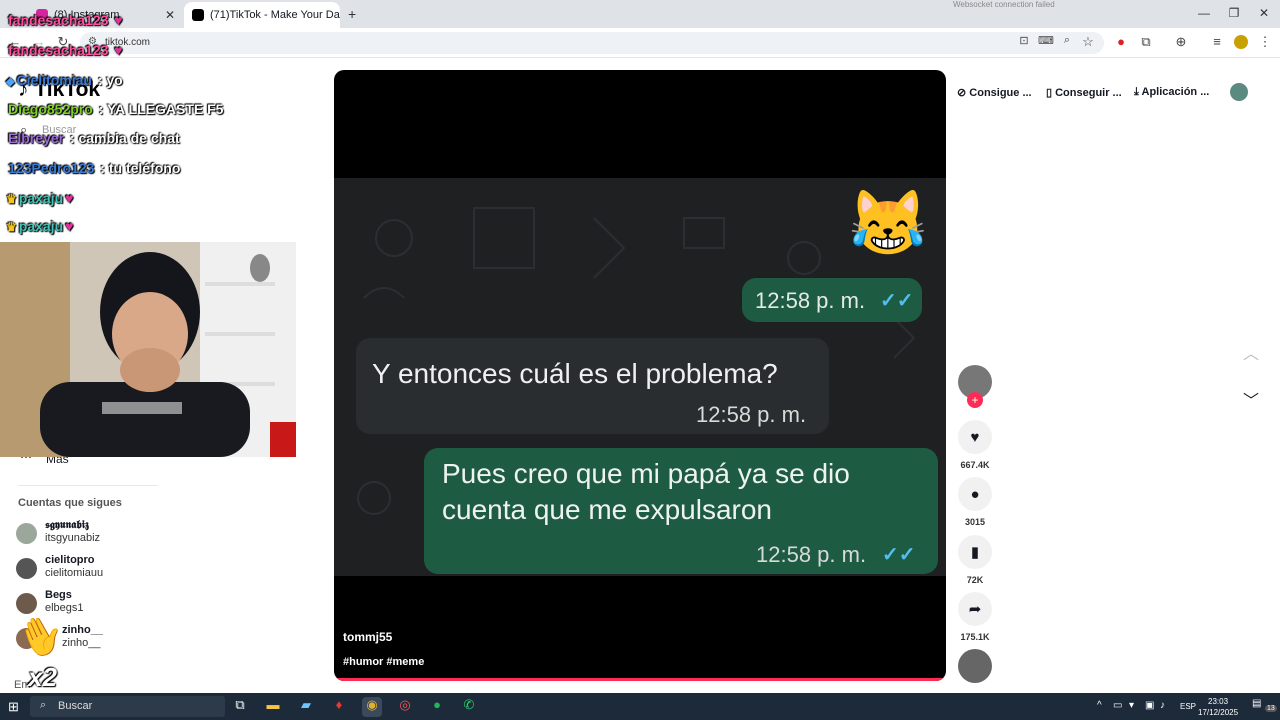  Describe the element at coordinates (832, 300) in the screenshot. I see `message-bubble-out: 12:58 p. m. ✓✓` at that location.